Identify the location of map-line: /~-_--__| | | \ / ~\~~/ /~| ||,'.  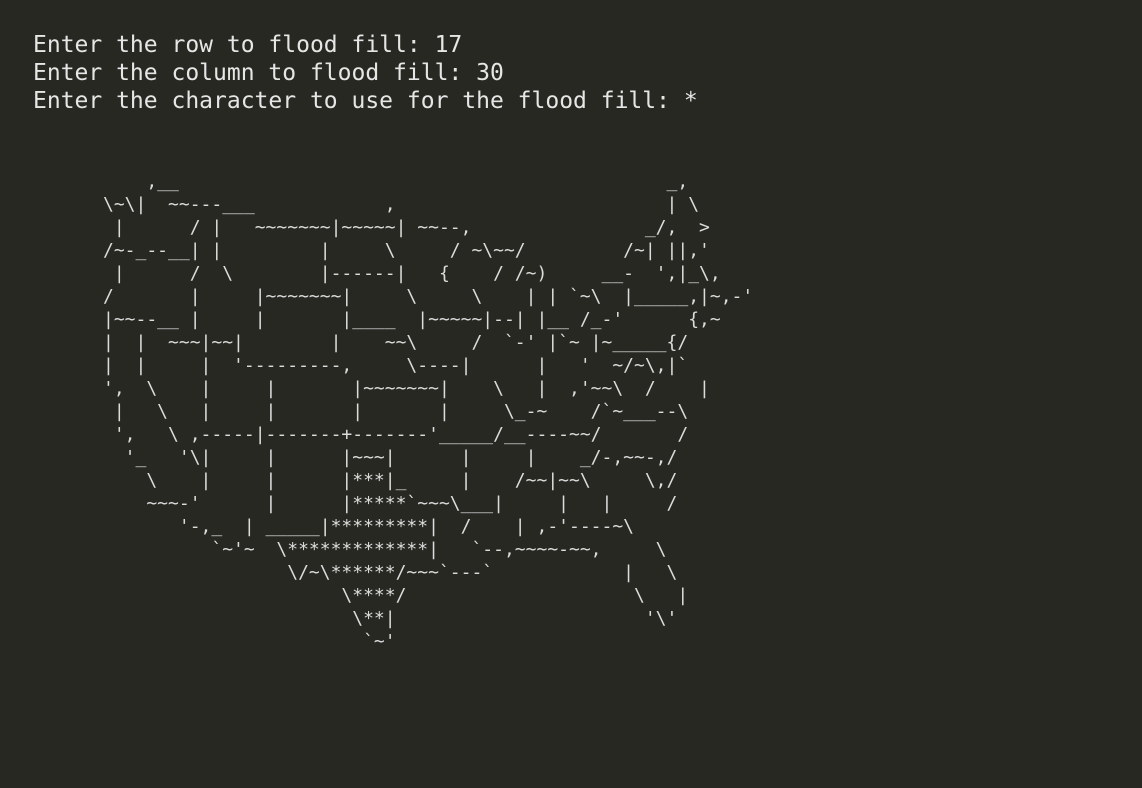
(406, 250).